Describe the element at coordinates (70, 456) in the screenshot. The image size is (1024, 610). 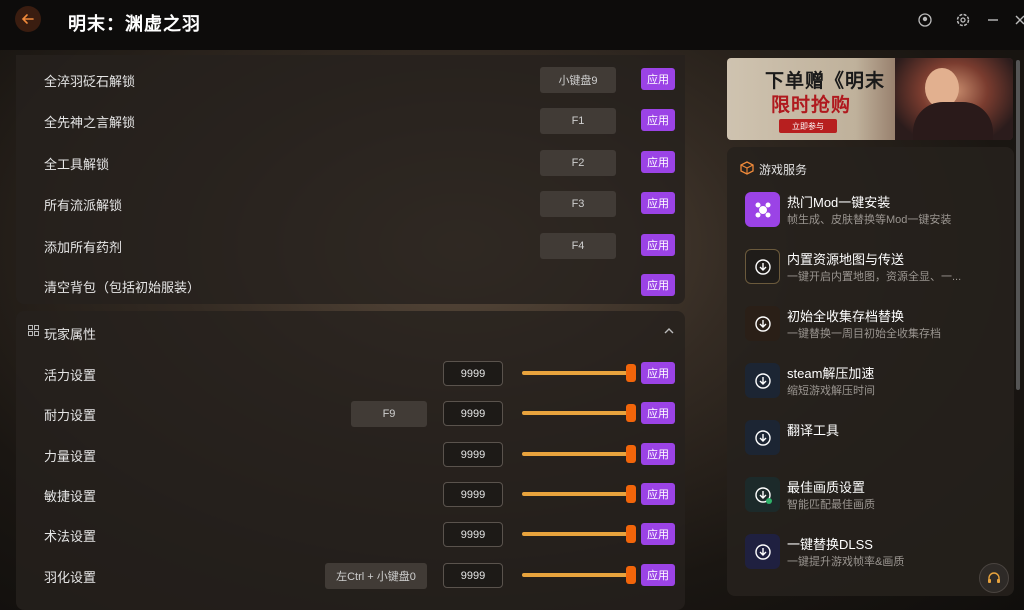
I see `attribute-label: 力量设置` at that location.